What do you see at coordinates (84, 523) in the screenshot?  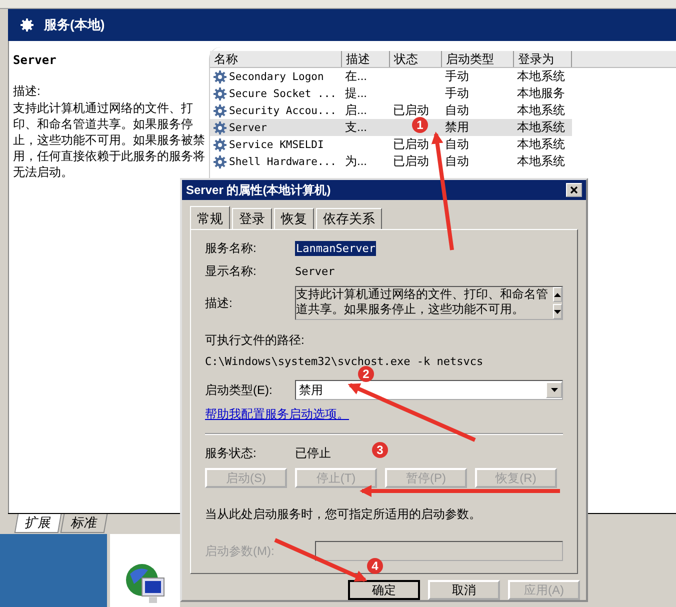 I see `view-tab: 标准` at bounding box center [84, 523].